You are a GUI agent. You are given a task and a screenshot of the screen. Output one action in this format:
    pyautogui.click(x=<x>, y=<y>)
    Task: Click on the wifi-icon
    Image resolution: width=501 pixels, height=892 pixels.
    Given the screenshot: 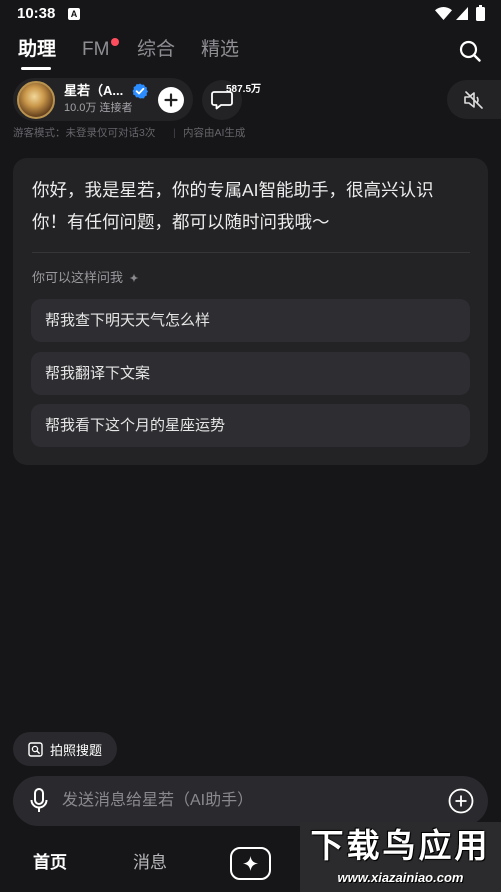 What is the action you would take?
    pyautogui.click(x=443, y=13)
    